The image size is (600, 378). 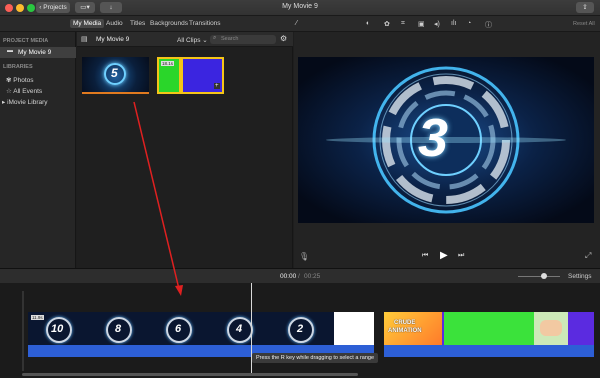 I want to click on share-button: ⇪, so click(x=585, y=7).